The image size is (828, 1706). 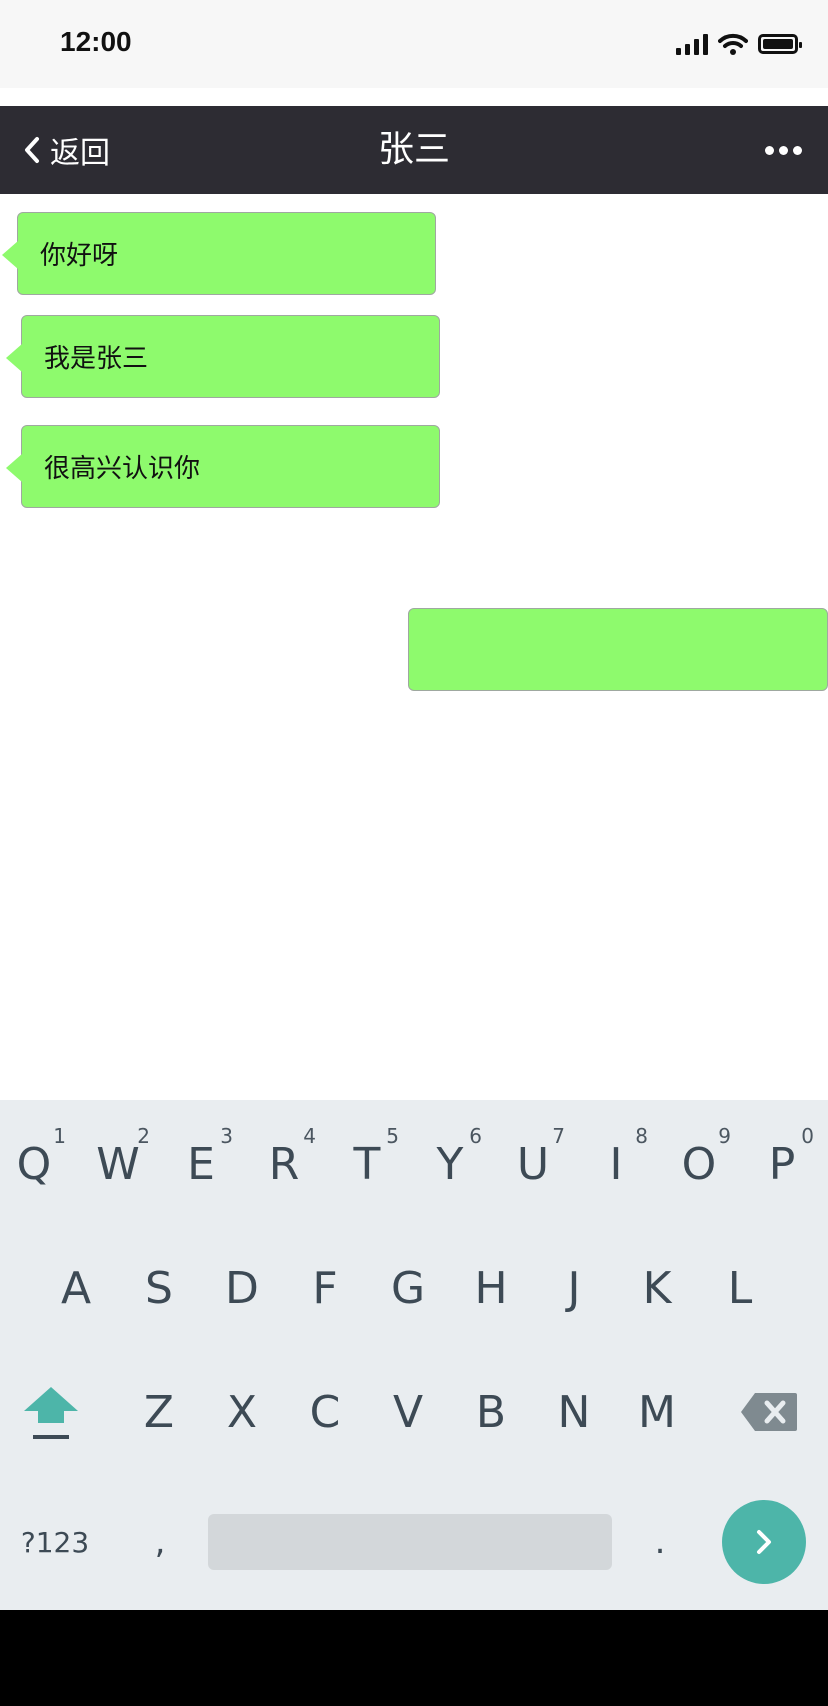 I want to click on key-w: W2, so click(x=118, y=1164).